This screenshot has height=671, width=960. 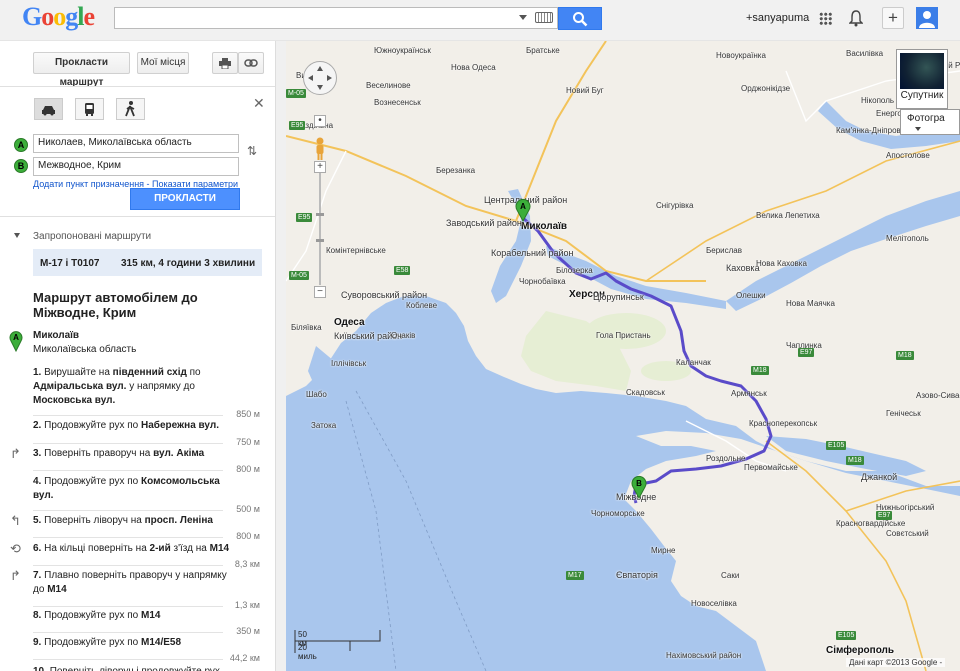 I want to click on map-place-label: Олешки, so click(x=751, y=295).